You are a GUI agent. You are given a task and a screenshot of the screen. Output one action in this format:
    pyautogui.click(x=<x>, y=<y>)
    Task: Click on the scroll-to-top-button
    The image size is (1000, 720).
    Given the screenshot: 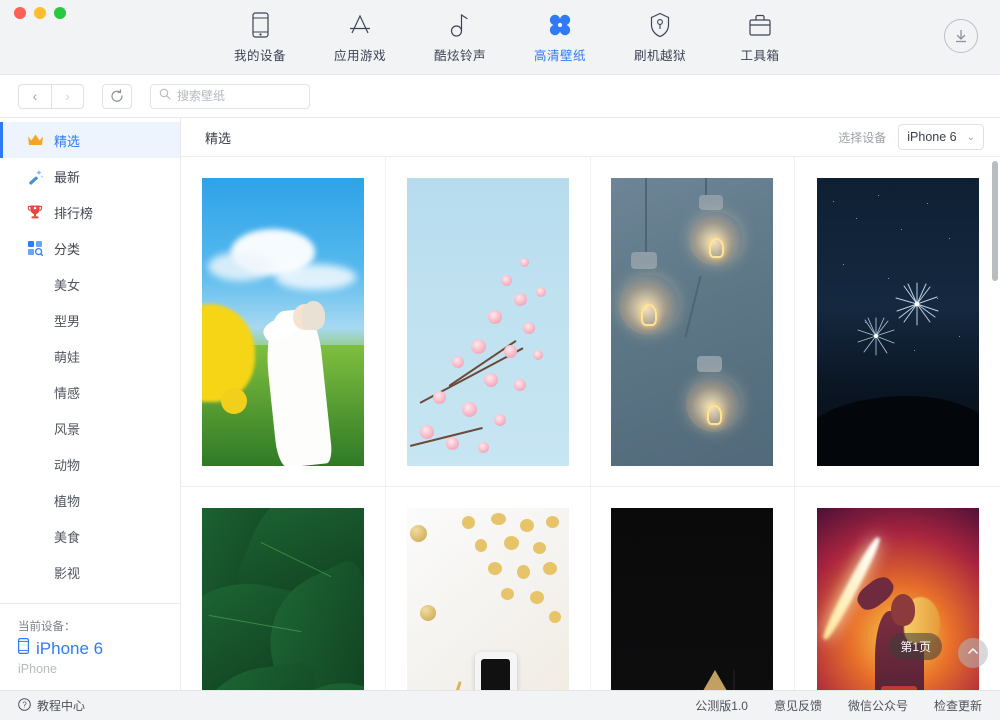 What is the action you would take?
    pyautogui.click(x=973, y=653)
    